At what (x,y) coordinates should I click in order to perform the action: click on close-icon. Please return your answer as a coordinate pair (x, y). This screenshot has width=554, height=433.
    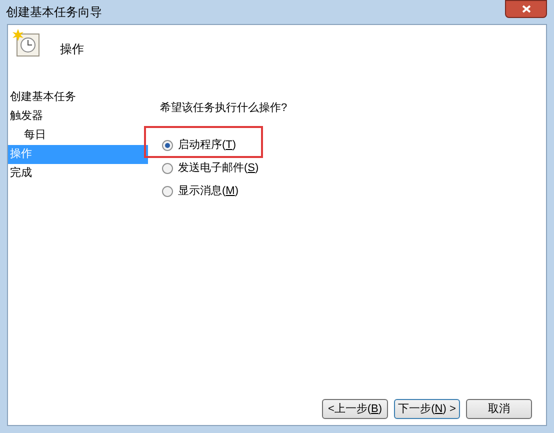
    Looking at the image, I should click on (526, 9).